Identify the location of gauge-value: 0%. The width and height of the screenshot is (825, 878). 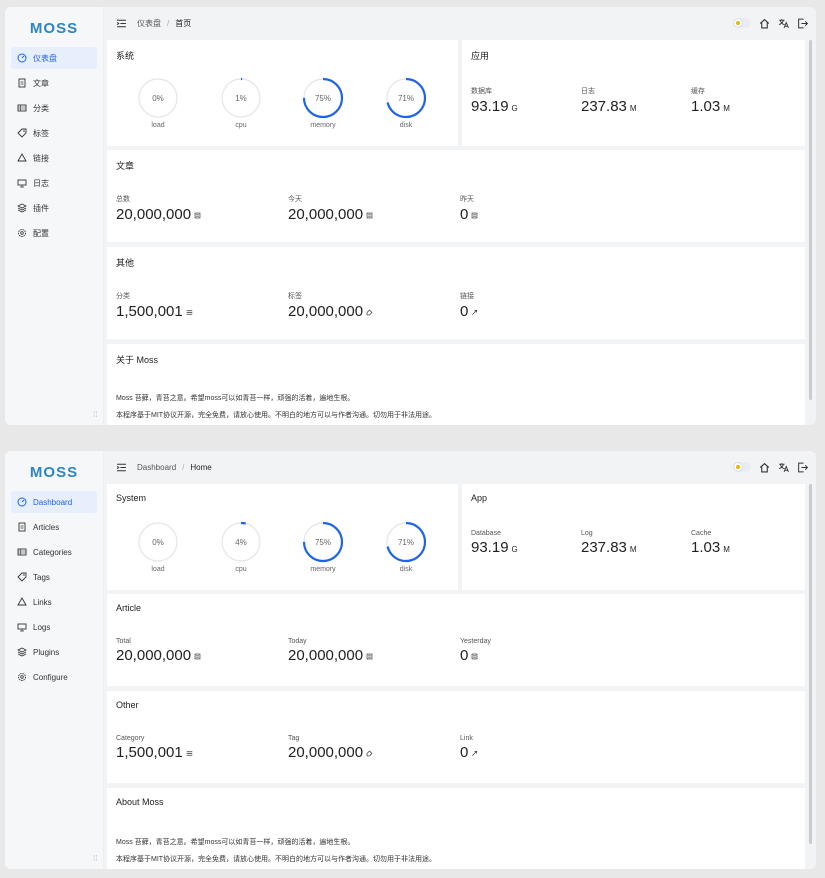
(158, 98).